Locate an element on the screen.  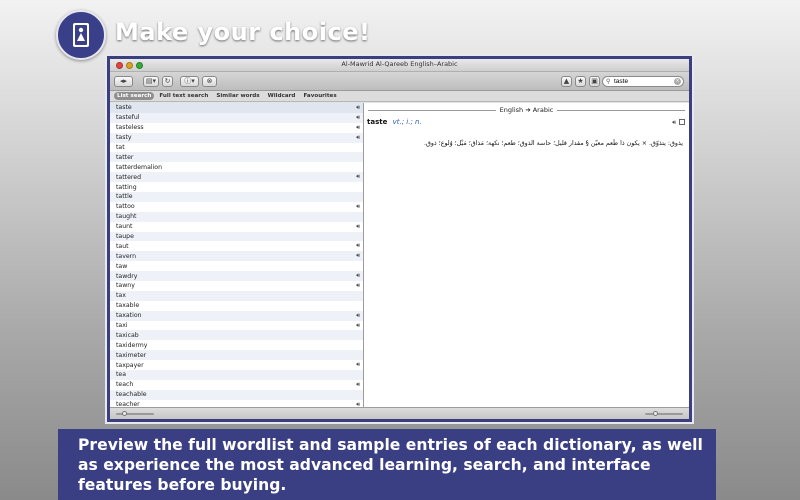
word-list-item: tawdry 🔊︎ is located at coordinates (236, 276).